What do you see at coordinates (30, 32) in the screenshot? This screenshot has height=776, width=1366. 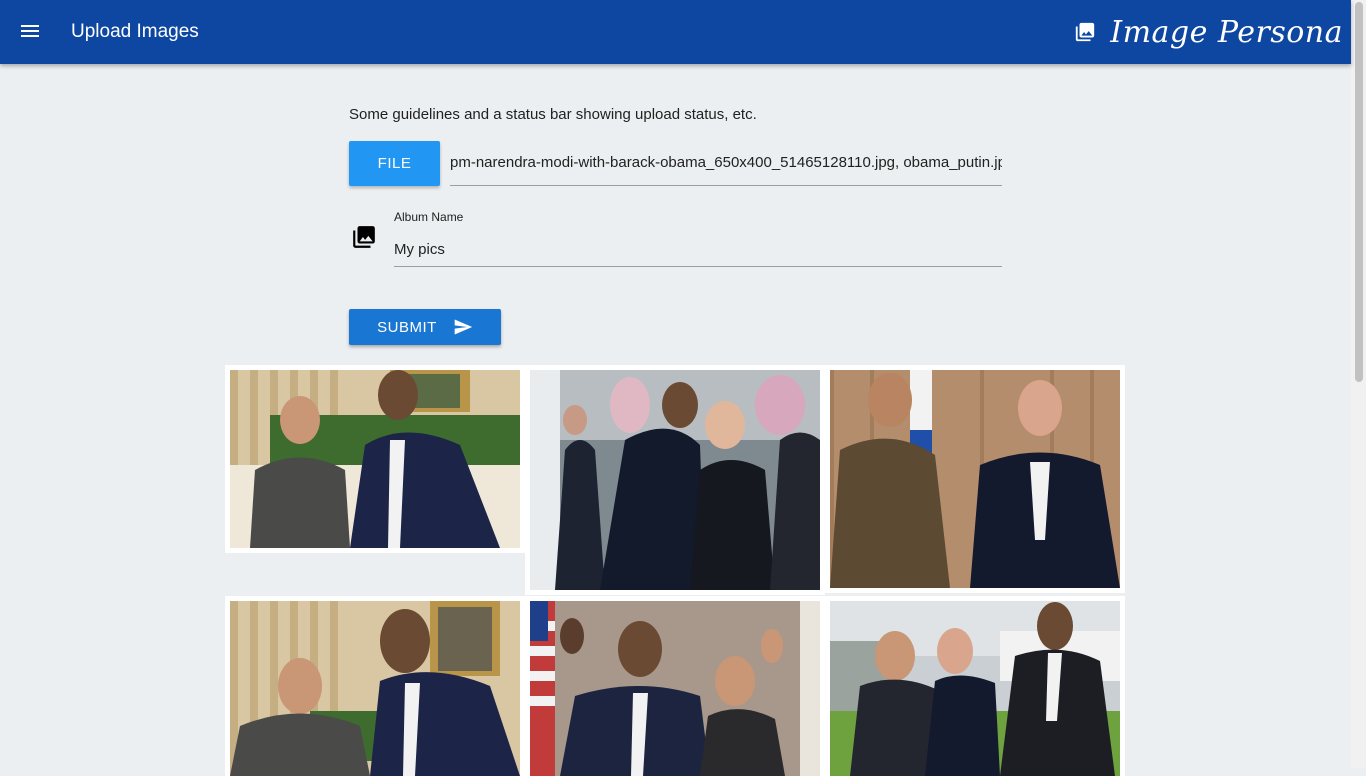 I see `menu-icon` at bounding box center [30, 32].